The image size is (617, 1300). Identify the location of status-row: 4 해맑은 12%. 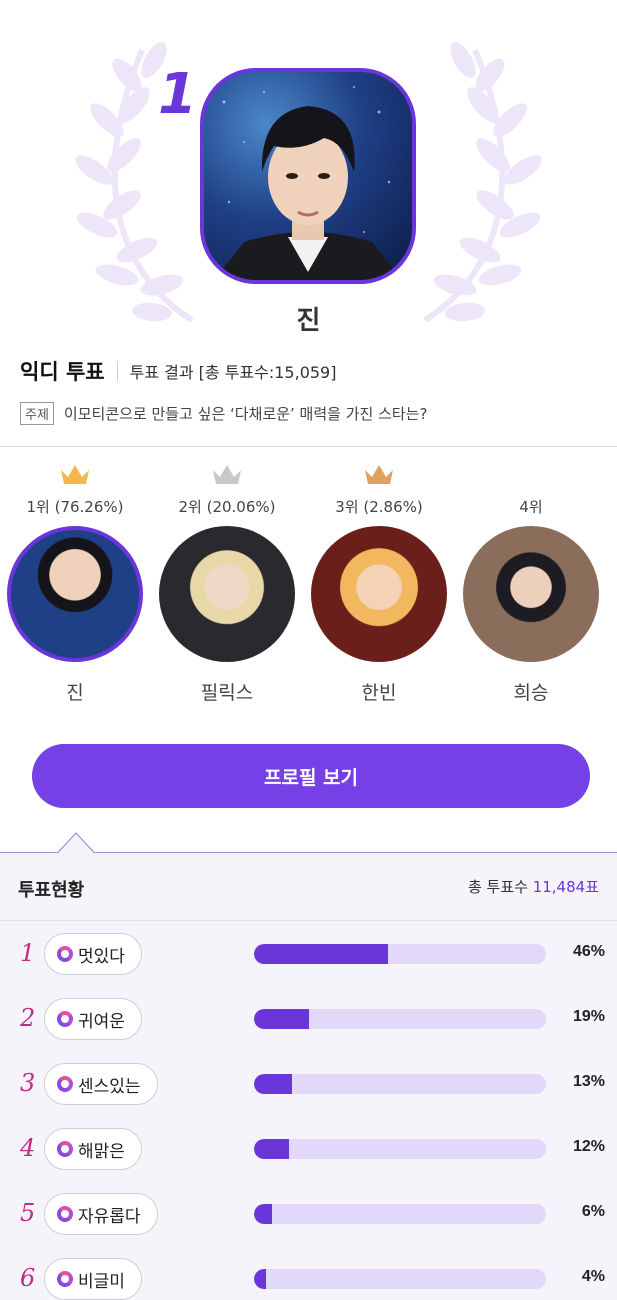
(308, 1149).